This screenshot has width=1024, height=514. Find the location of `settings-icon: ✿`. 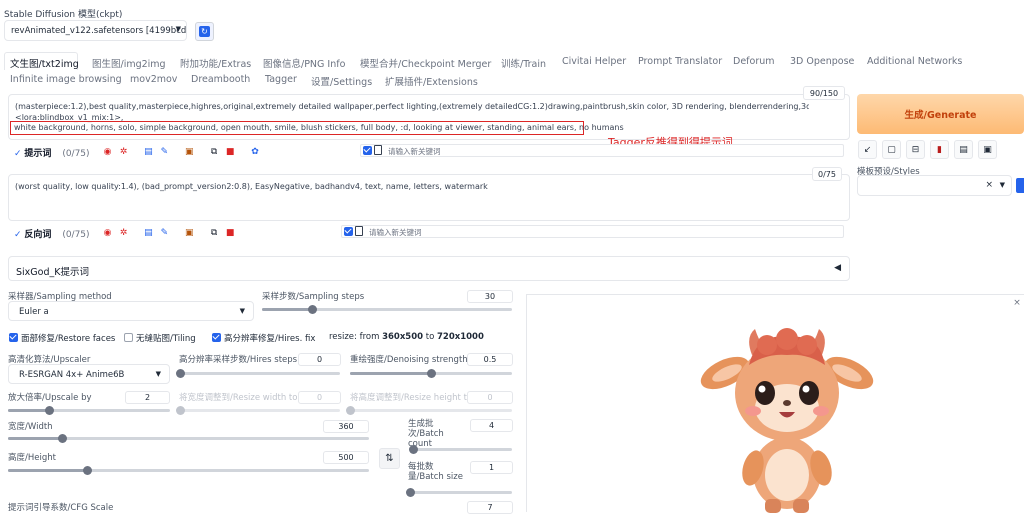

settings-icon: ✿ is located at coordinates (255, 151).